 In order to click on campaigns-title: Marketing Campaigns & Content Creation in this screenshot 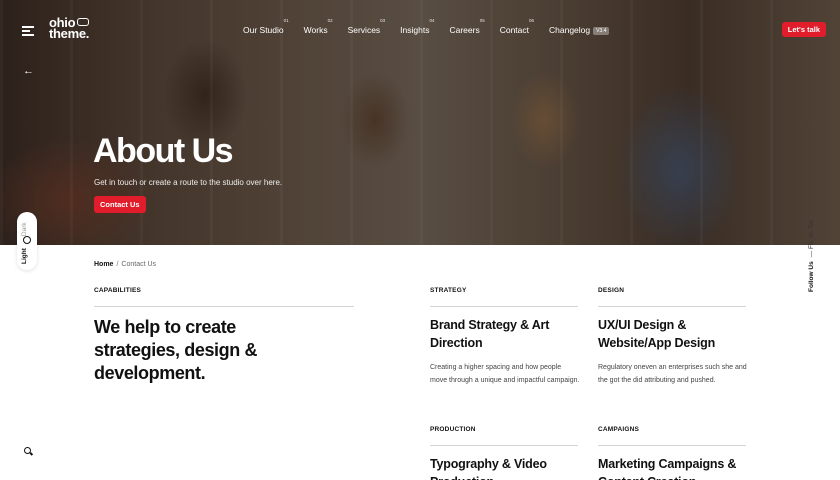, I will do `click(667, 468)`.